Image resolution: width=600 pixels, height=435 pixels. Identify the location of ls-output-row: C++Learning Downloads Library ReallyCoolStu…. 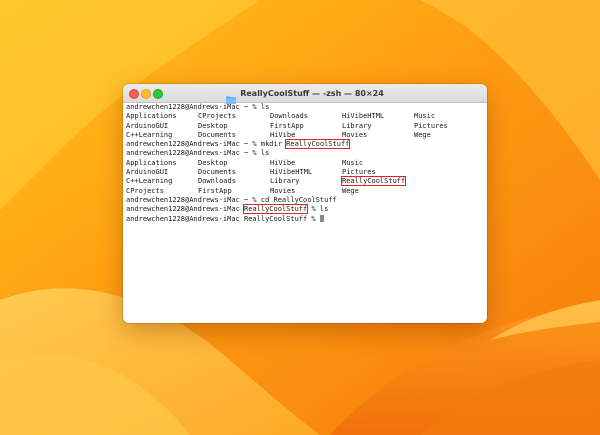
(305, 181).